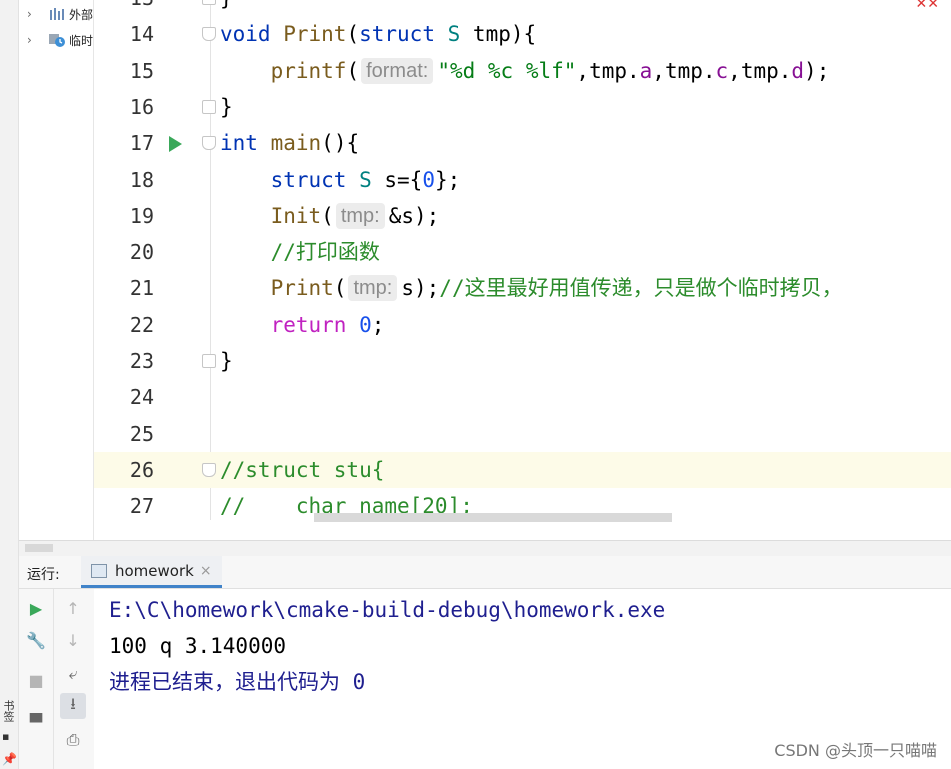  I want to click on tree-item-scratches: › 临时, so click(56, 40).